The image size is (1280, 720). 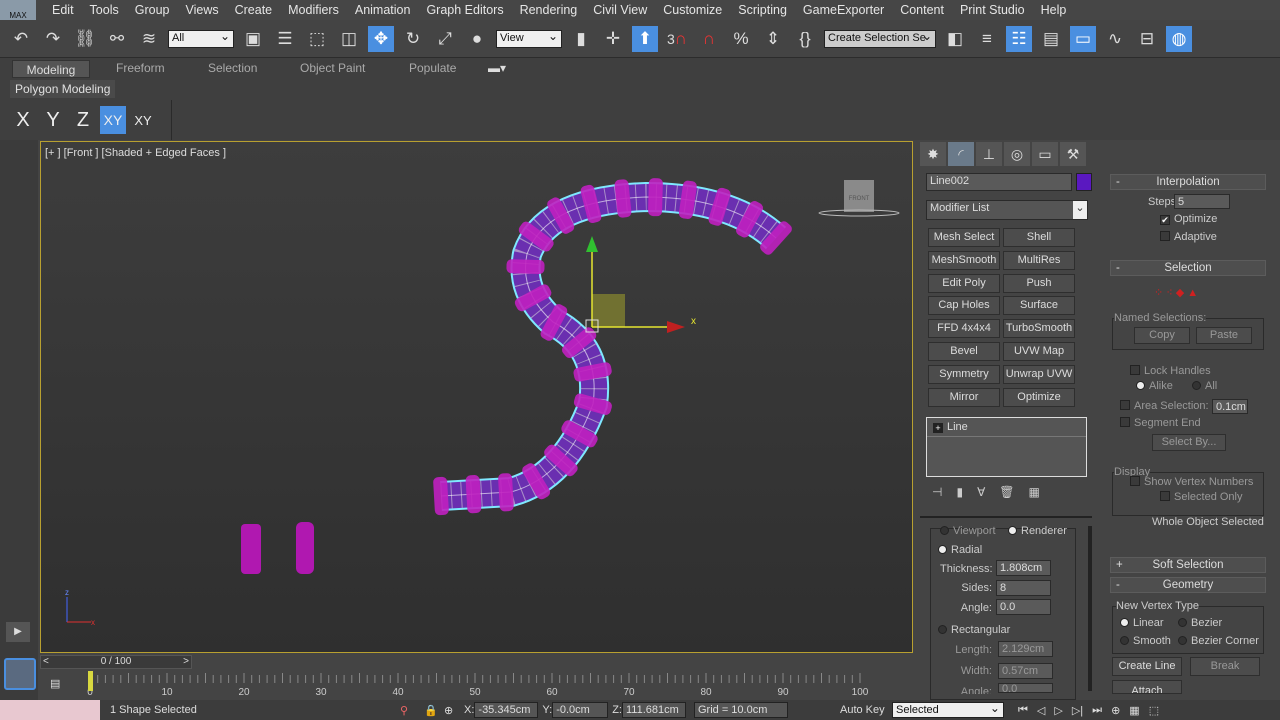 I want to click on menu-views: Views, so click(x=201, y=10).